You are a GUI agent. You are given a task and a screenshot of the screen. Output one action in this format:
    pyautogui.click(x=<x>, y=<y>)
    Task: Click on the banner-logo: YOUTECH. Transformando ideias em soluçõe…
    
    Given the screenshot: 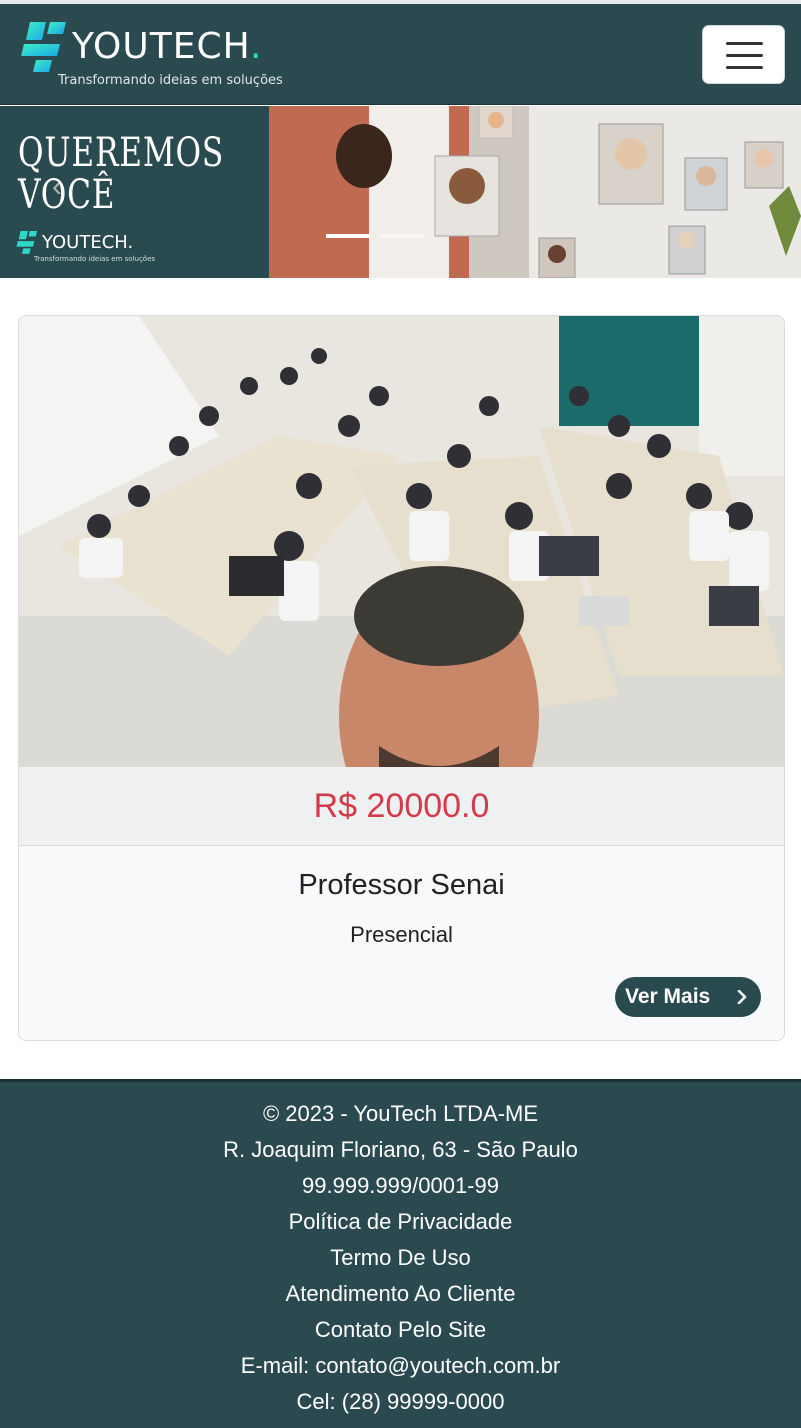 What is the action you would take?
    pyautogui.click(x=96, y=250)
    